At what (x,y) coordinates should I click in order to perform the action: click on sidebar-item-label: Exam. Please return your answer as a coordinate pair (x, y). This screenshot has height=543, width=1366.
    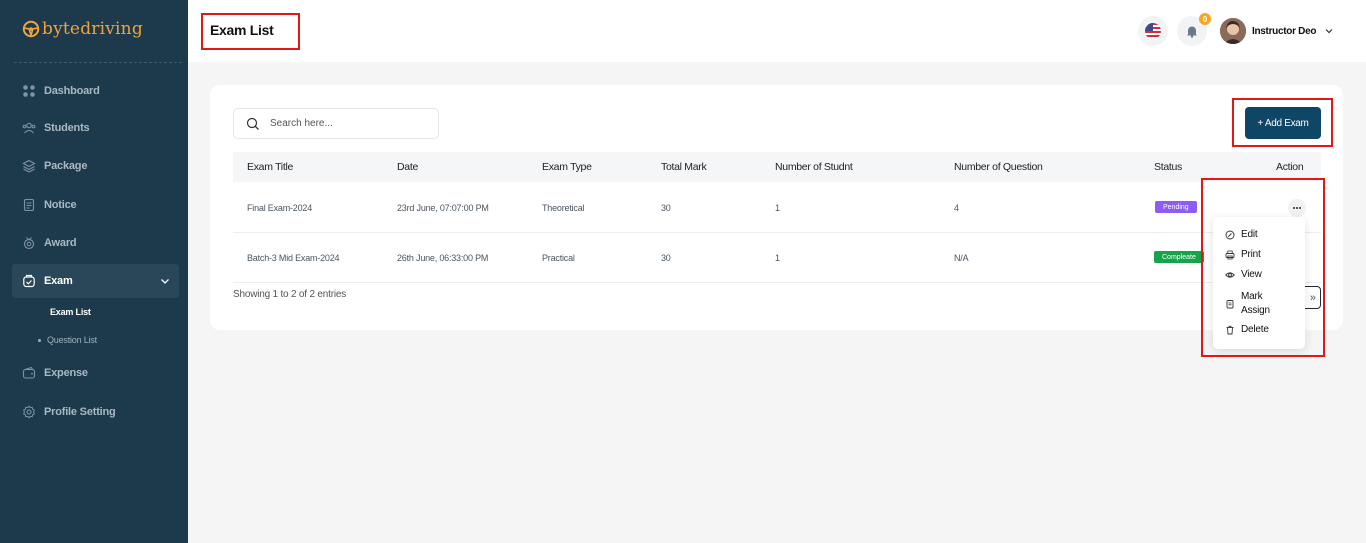
    Looking at the image, I should click on (58, 281).